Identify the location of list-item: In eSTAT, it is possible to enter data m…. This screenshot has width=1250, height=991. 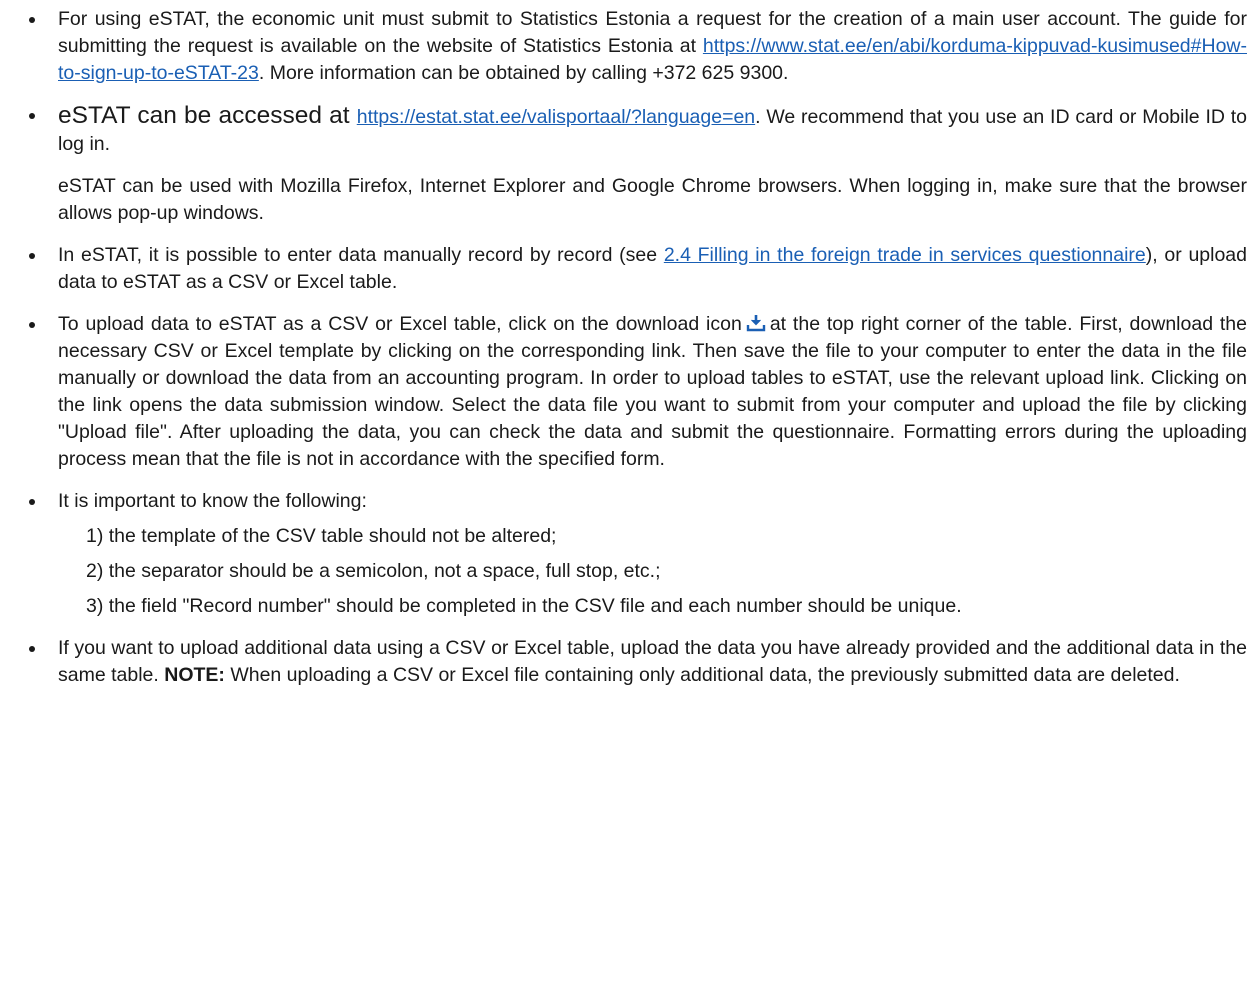
(638, 269).